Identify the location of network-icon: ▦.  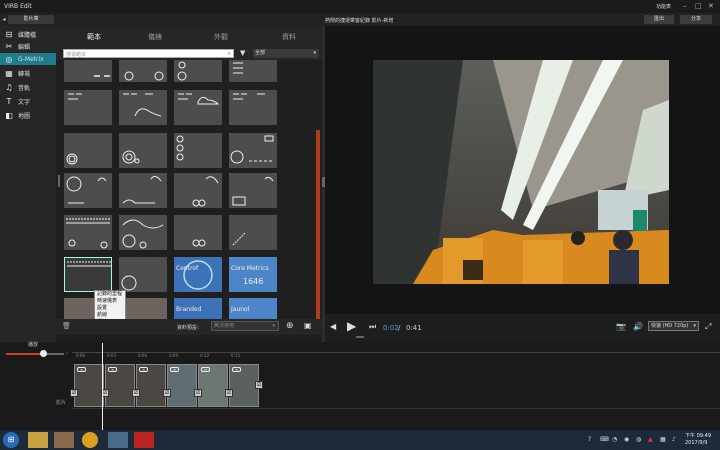
(663, 439).